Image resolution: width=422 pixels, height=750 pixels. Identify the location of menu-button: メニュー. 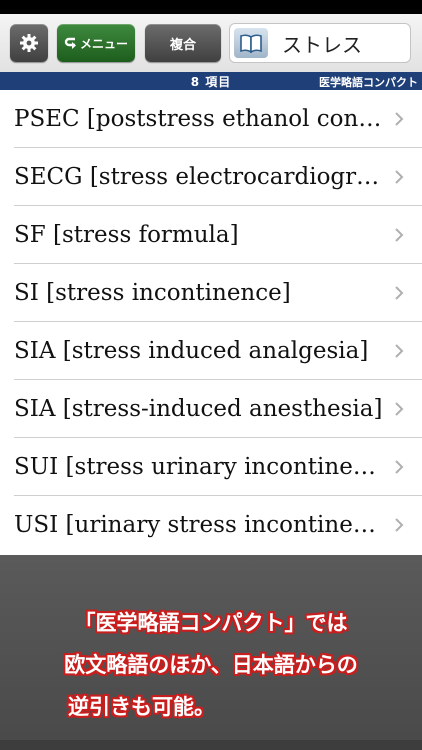
(96, 43).